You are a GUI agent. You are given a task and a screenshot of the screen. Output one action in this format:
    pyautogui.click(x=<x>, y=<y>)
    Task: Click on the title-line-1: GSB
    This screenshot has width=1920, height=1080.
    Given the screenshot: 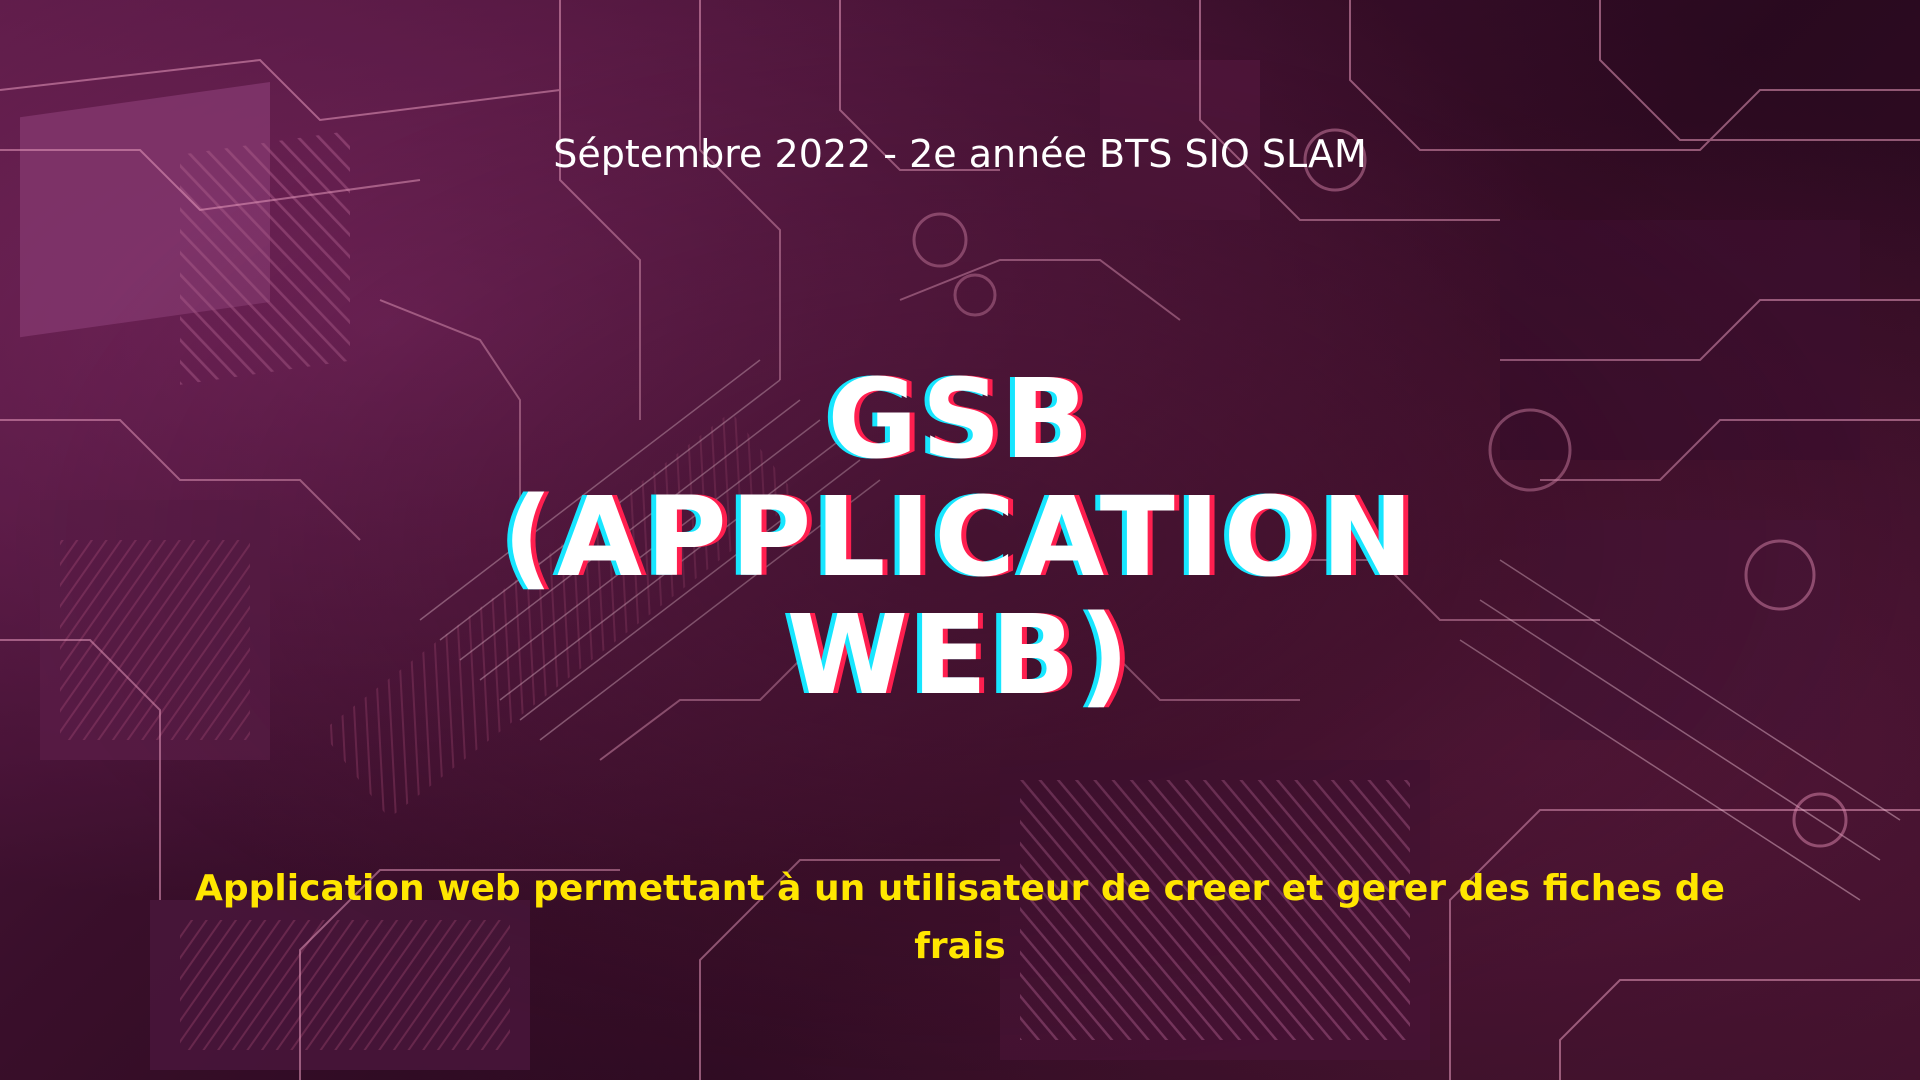 What is the action you would take?
    pyautogui.click(x=960, y=419)
    